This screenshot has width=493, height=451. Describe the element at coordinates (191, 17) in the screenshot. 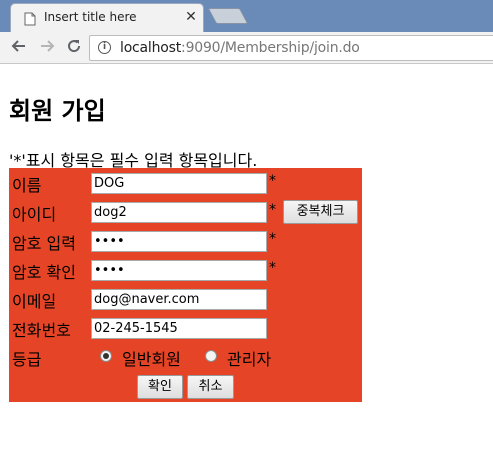

I see `close-icon: ✕` at that location.